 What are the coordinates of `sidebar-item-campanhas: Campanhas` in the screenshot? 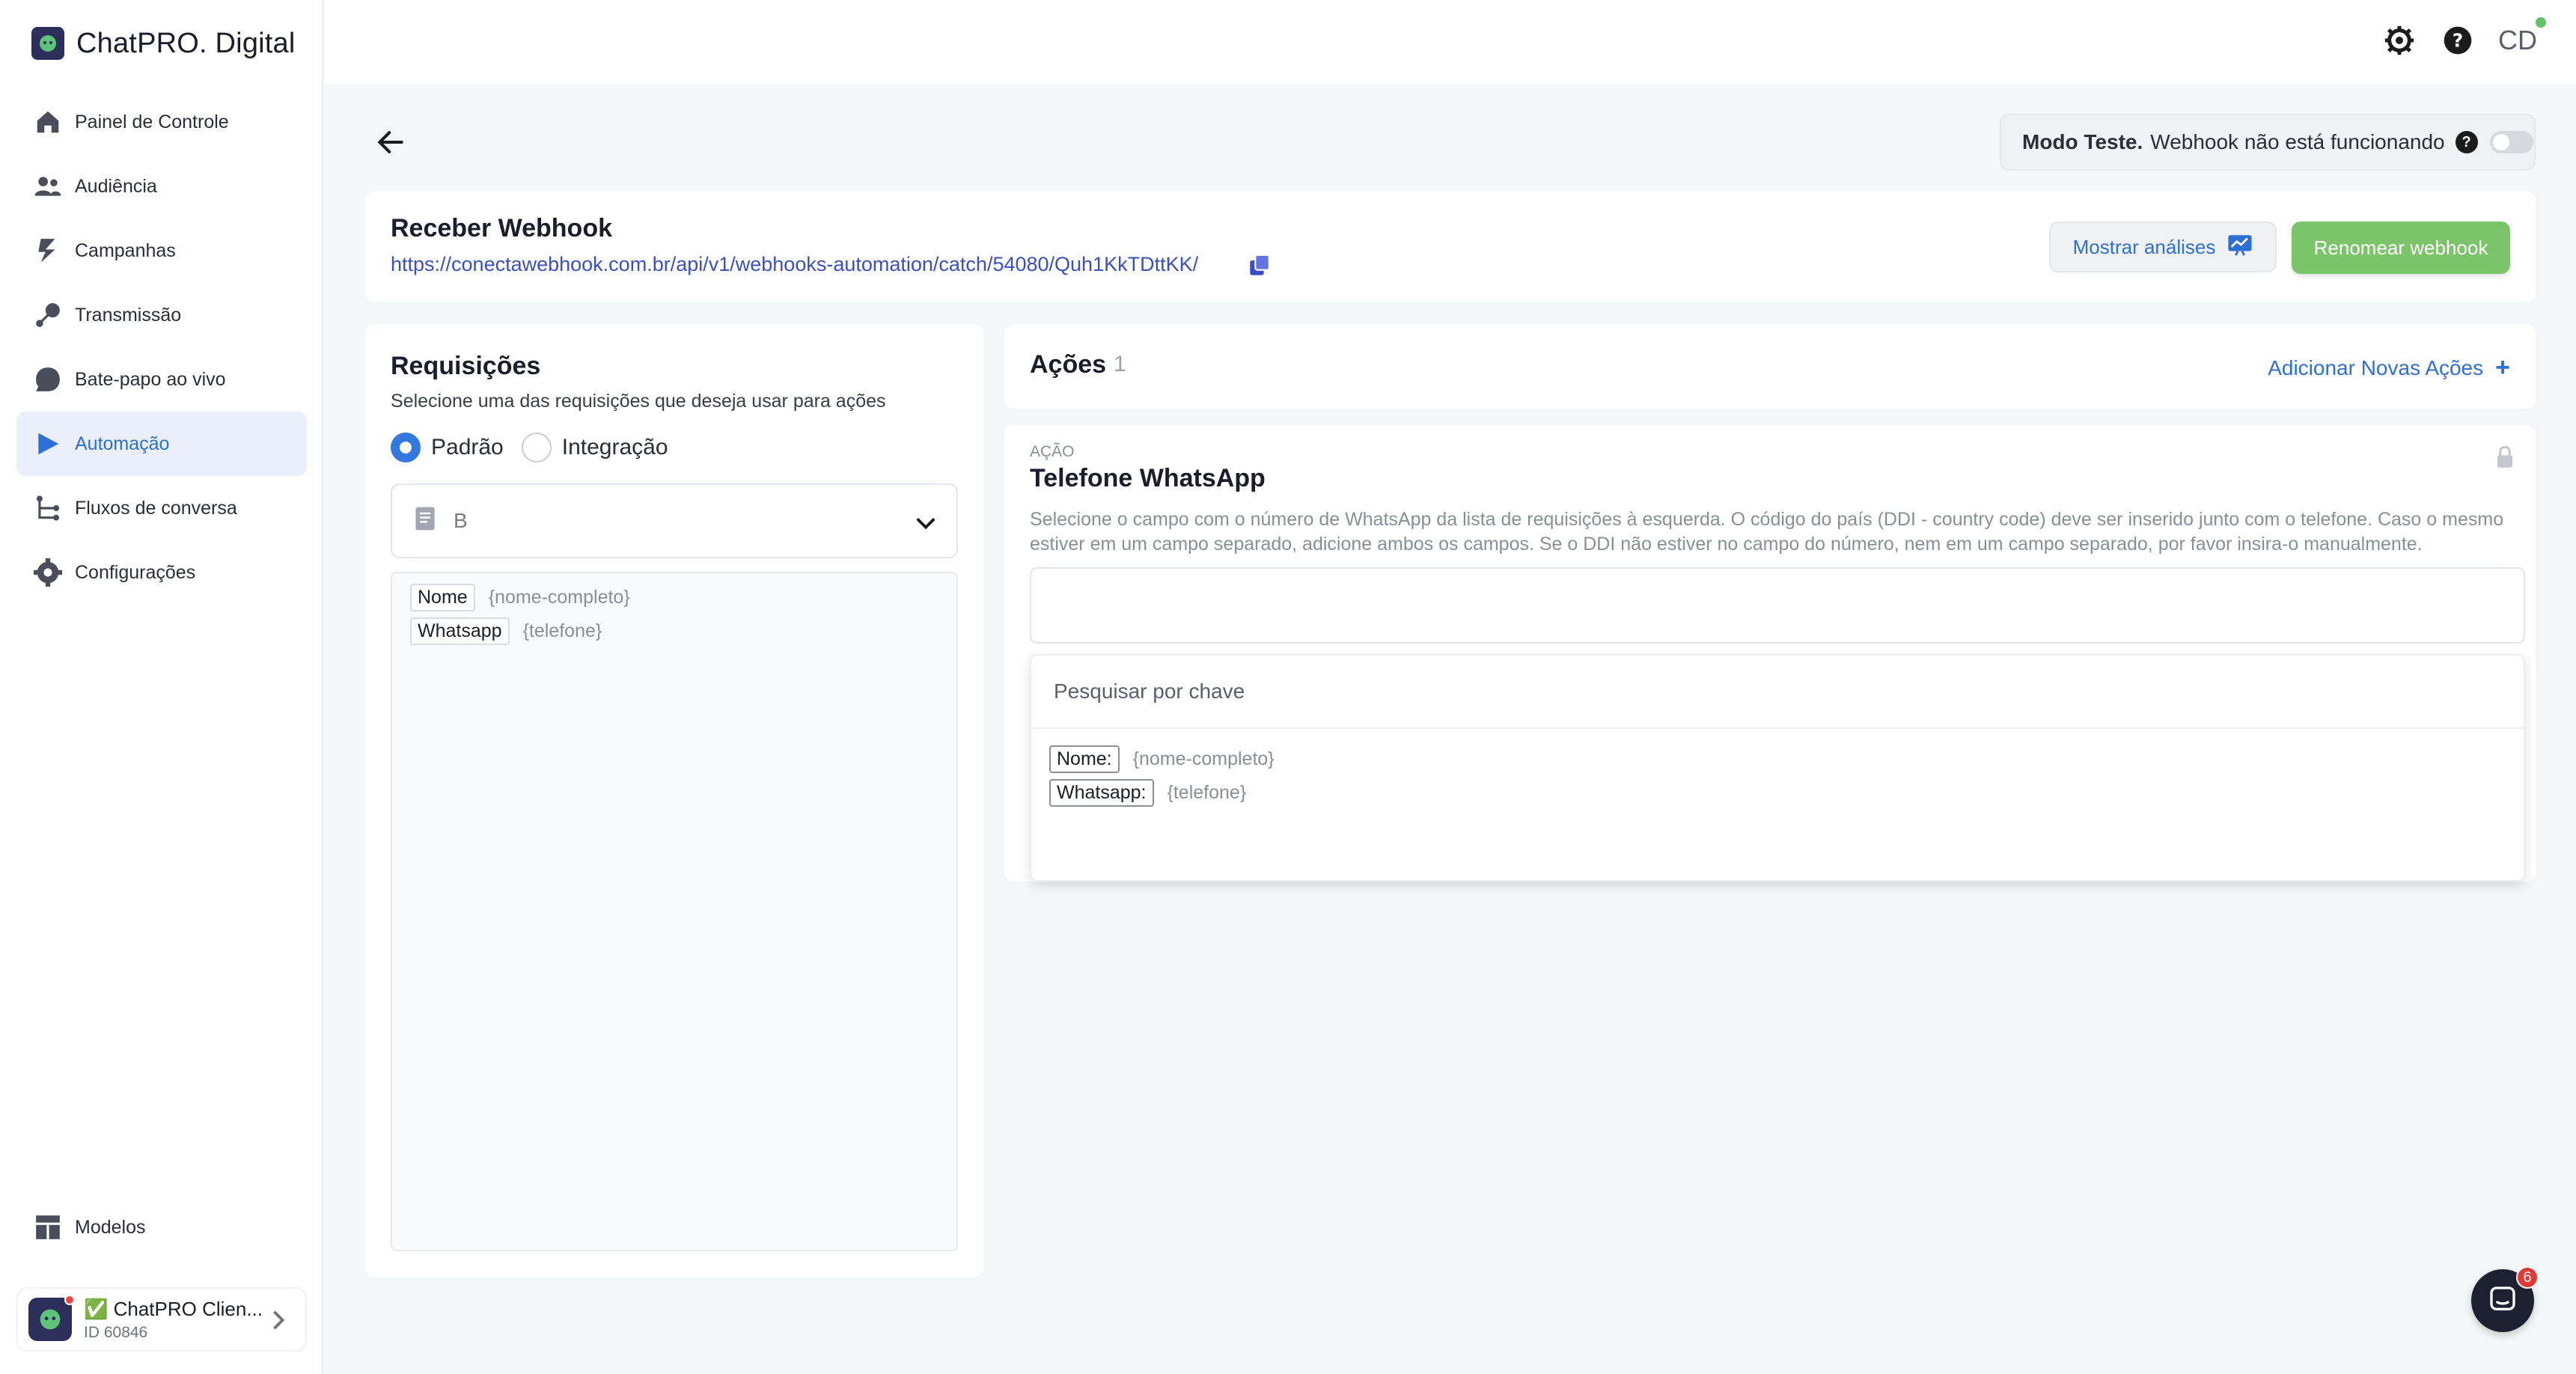 It's located at (161, 251).